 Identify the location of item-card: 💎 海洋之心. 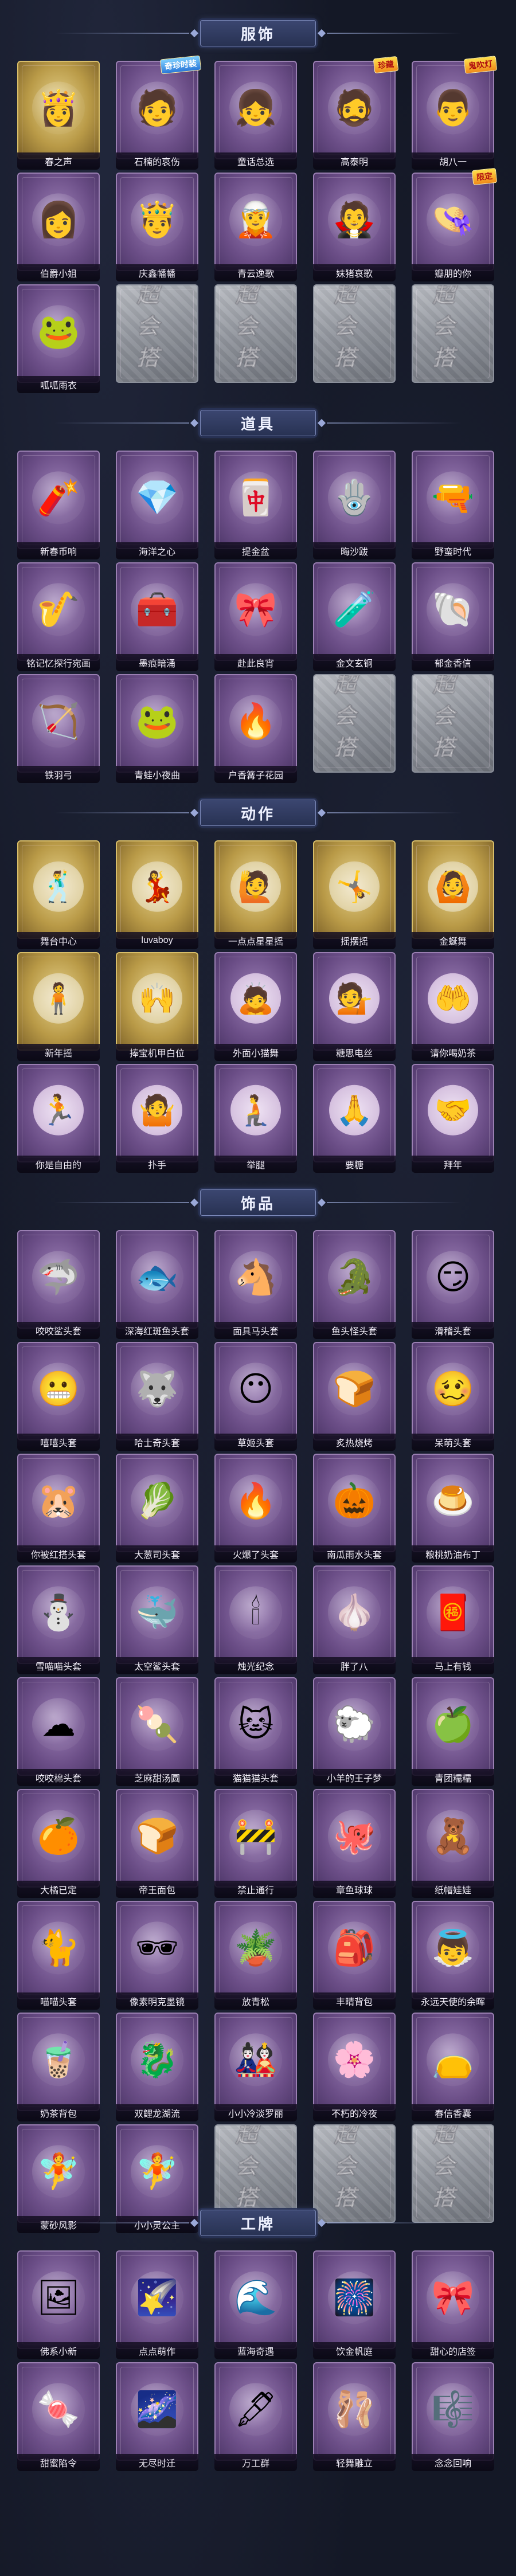
(157, 505).